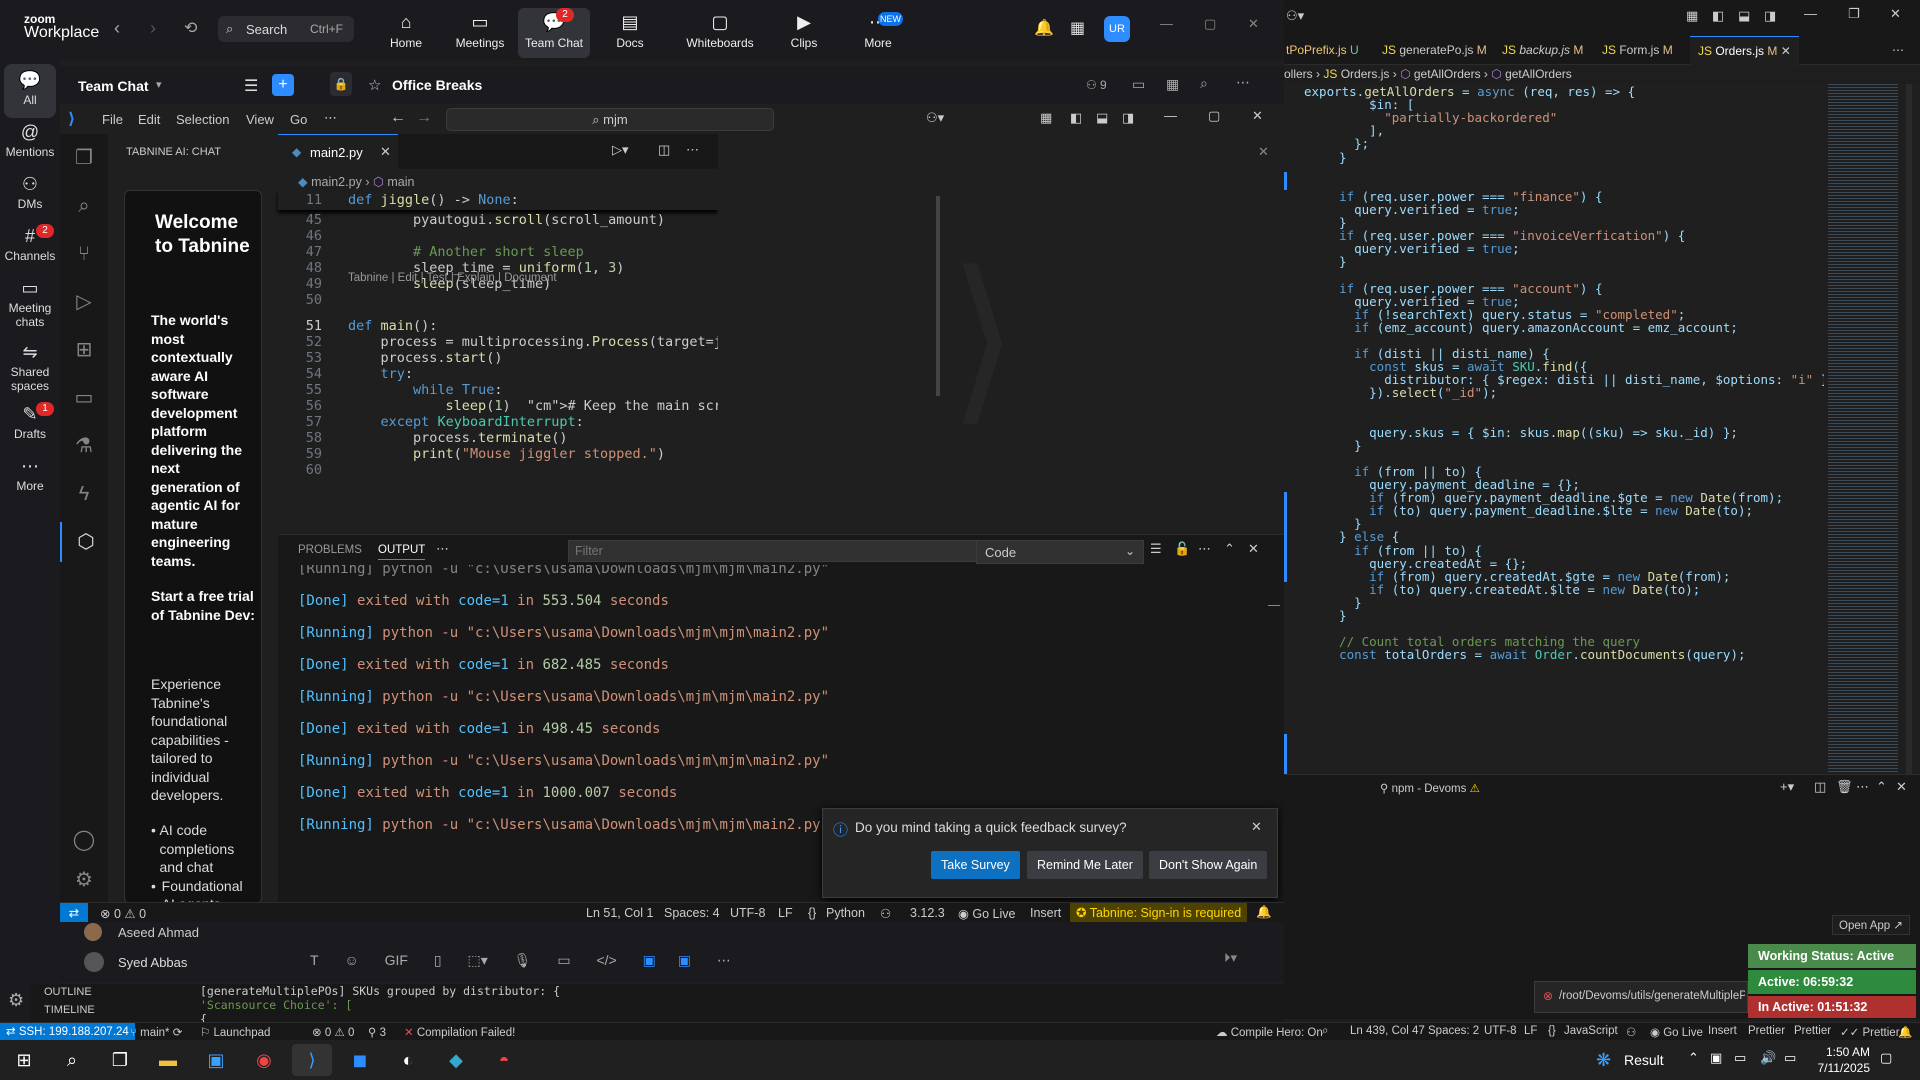  What do you see at coordinates (159, 84) in the screenshot?
I see `chevron-down-icon: ▾` at bounding box center [159, 84].